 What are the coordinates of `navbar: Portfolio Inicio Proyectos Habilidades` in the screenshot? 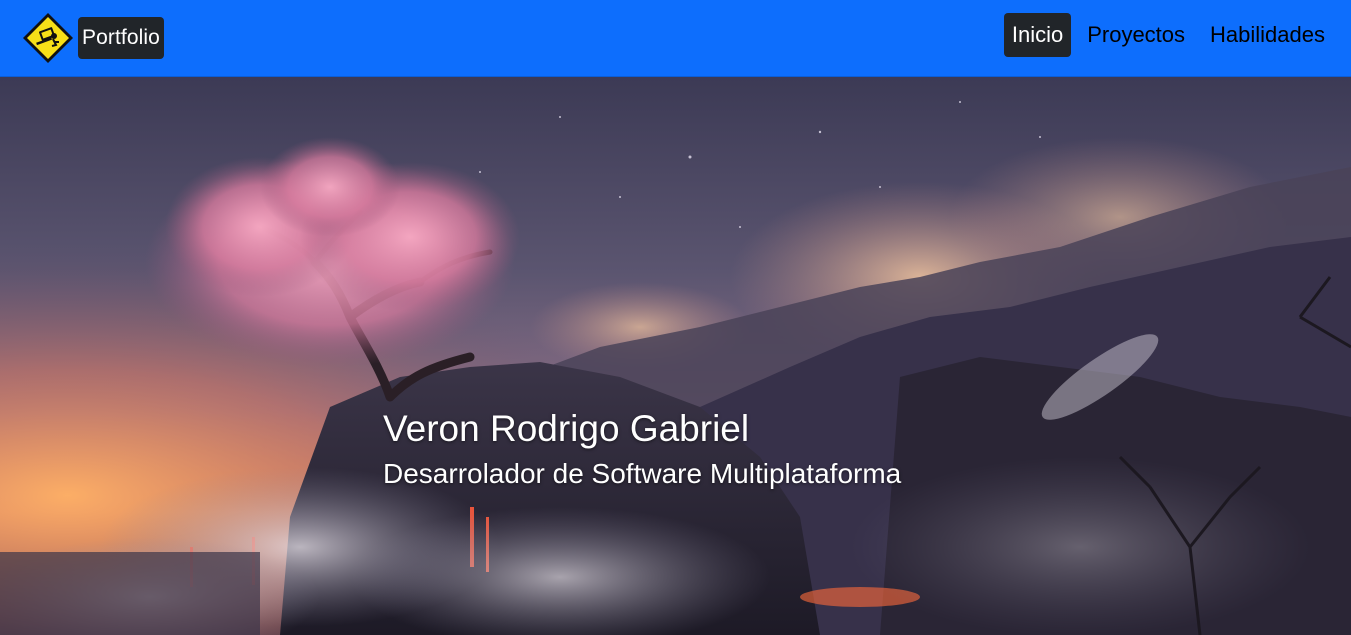 It's located at (675, 38).